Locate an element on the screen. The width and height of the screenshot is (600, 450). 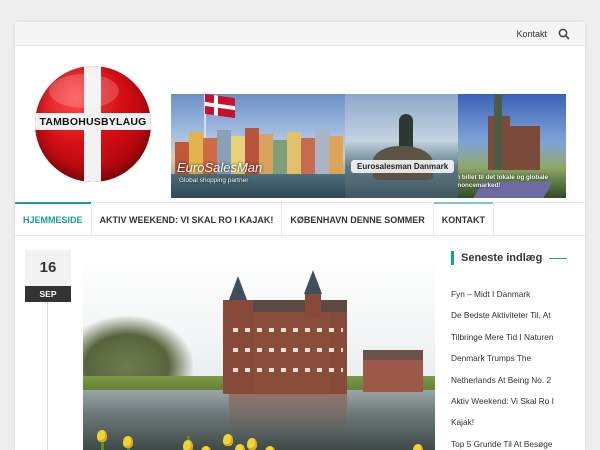
post-timeline-line is located at coordinates (47, 376).